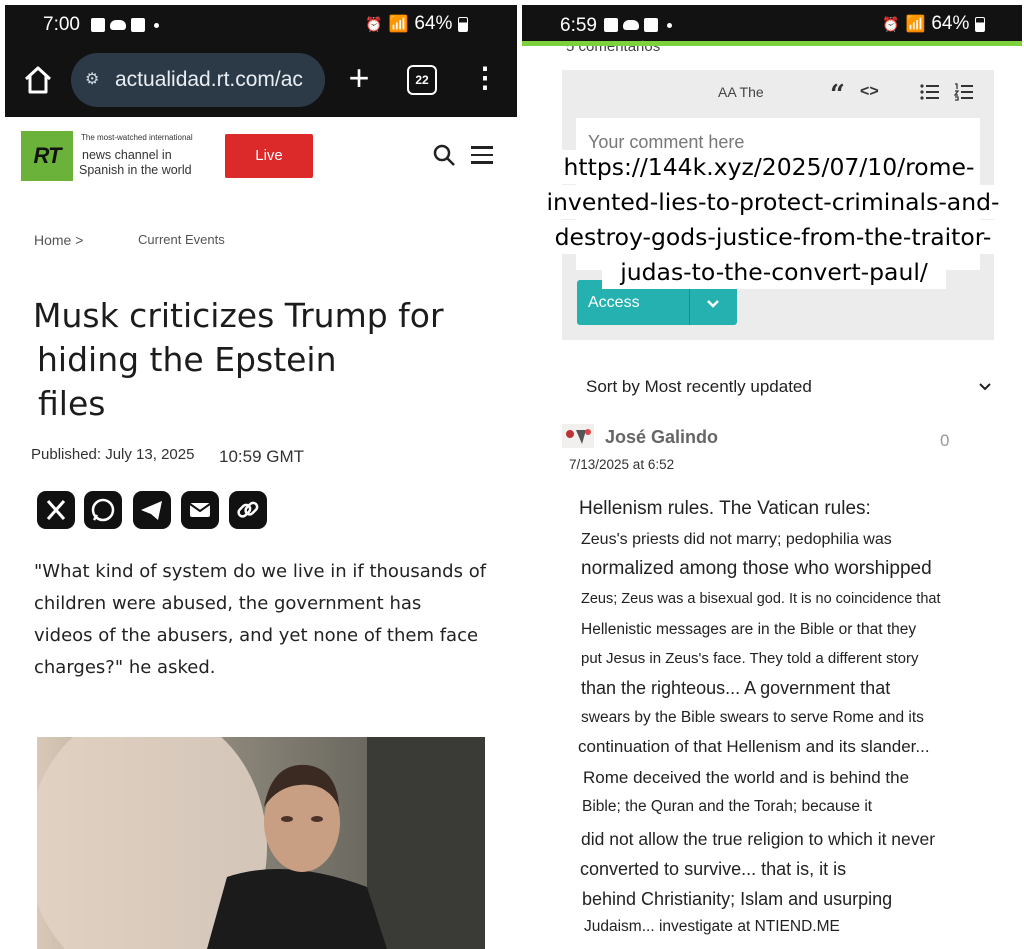 The image size is (1024, 949). I want to click on browser-toolbar: ⚙ actualidad.rt.com/ac + 22 ⋮, so click(261, 81).